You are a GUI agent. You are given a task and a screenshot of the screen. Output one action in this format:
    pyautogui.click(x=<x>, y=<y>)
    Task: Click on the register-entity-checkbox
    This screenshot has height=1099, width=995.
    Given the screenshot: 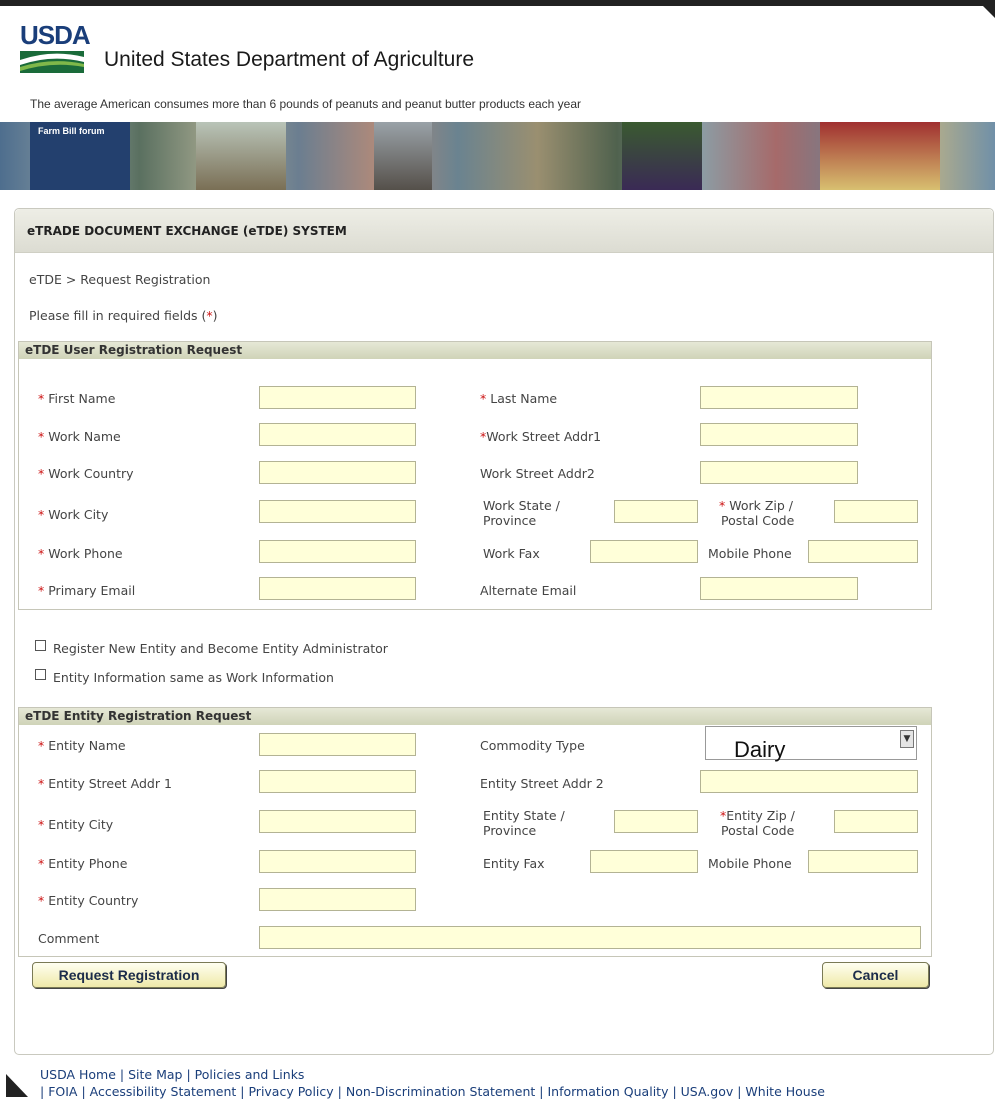 What is the action you would take?
    pyautogui.click(x=40, y=645)
    